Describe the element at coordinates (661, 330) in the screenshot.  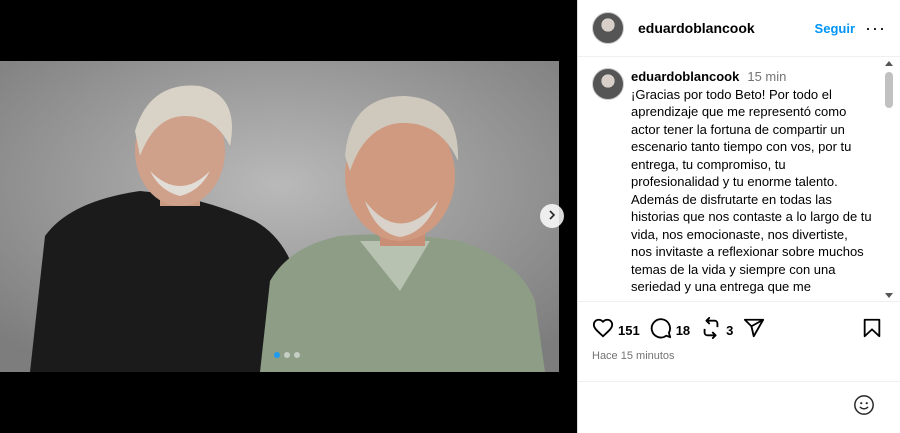
I see `comment-bubble-icon` at that location.